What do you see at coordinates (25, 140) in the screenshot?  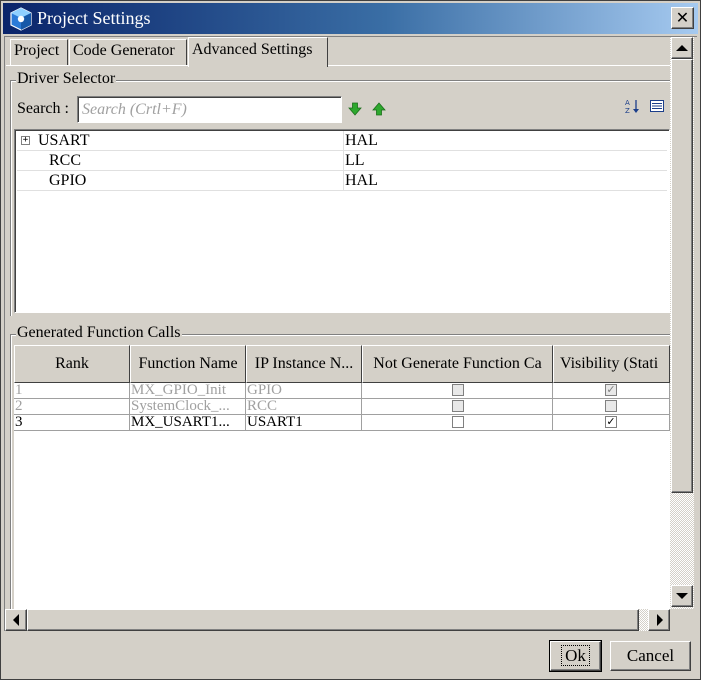 I see `expand-plus-icon: +` at bounding box center [25, 140].